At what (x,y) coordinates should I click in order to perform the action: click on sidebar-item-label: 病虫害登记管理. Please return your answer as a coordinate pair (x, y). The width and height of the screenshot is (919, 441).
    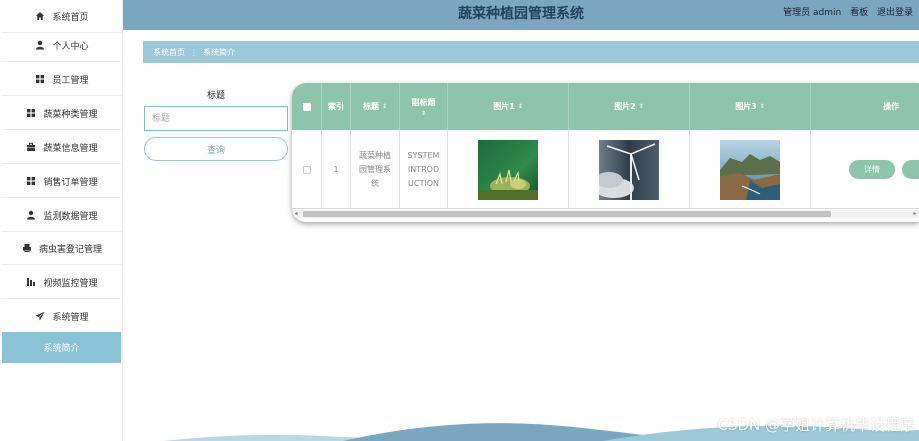
    Looking at the image, I should click on (70, 249).